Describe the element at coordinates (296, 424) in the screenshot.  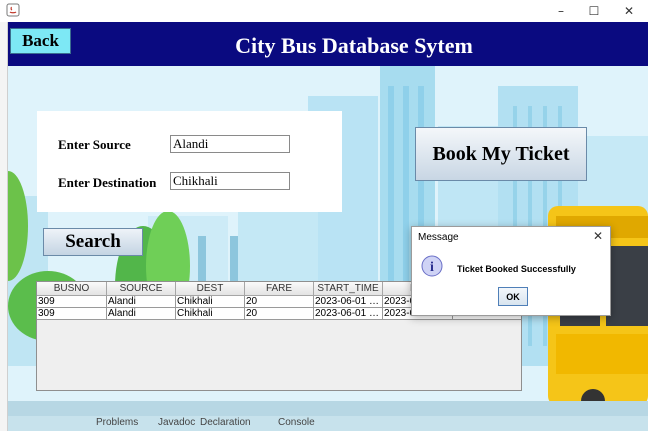
I see `background-tab-console: Console` at that location.